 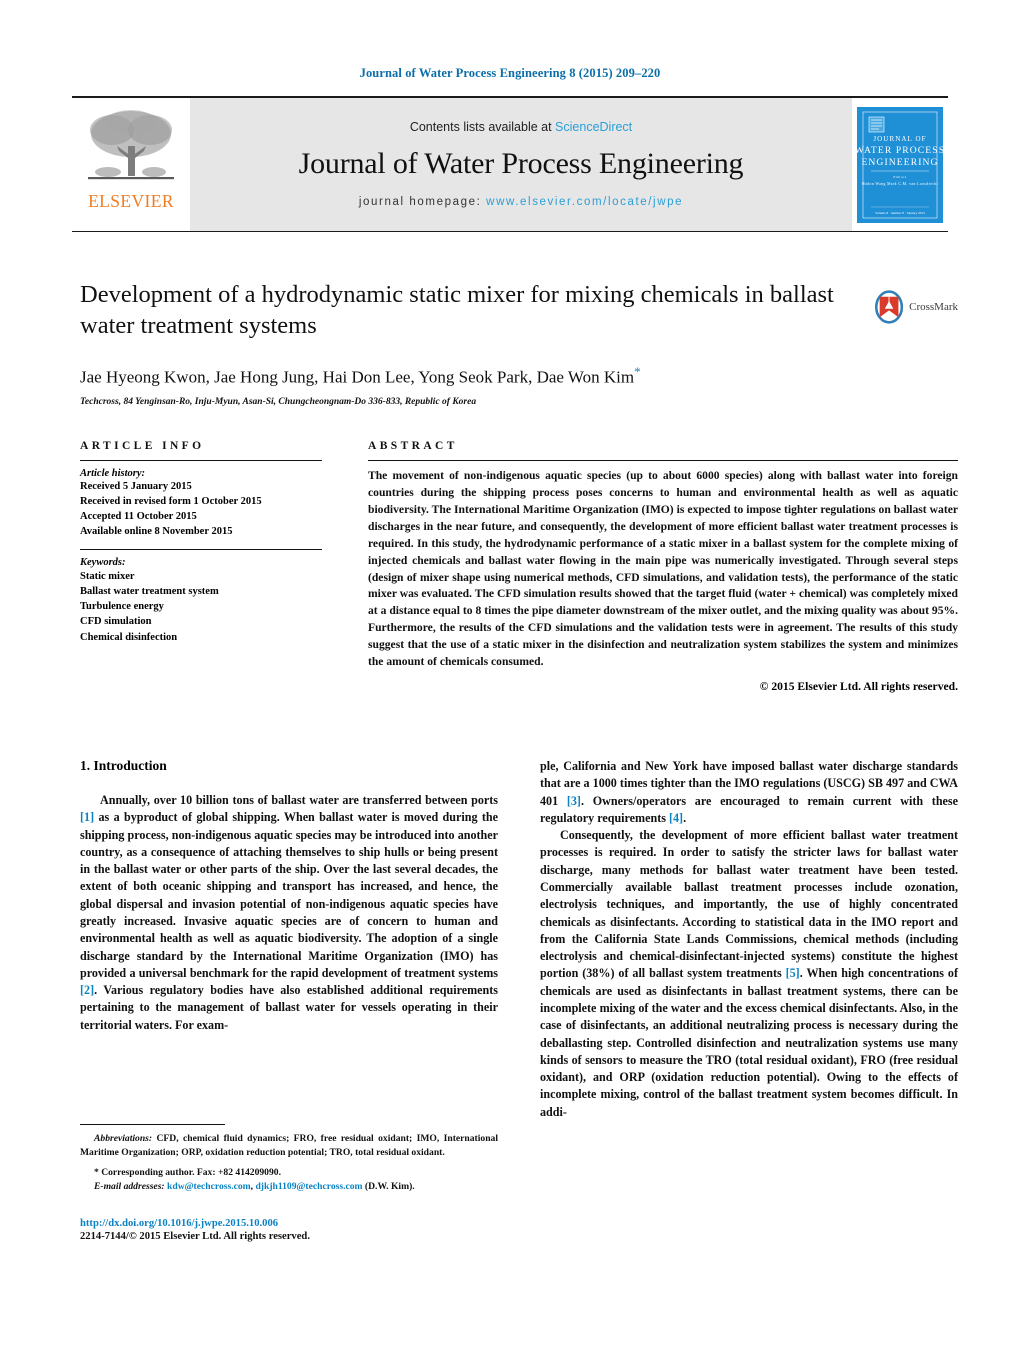 I want to click on svg-text:Hodon Wang Mark C.M. van Lo: Hodon Wang Mark C.M. van Loosdrecht, so click(x=900, y=184).